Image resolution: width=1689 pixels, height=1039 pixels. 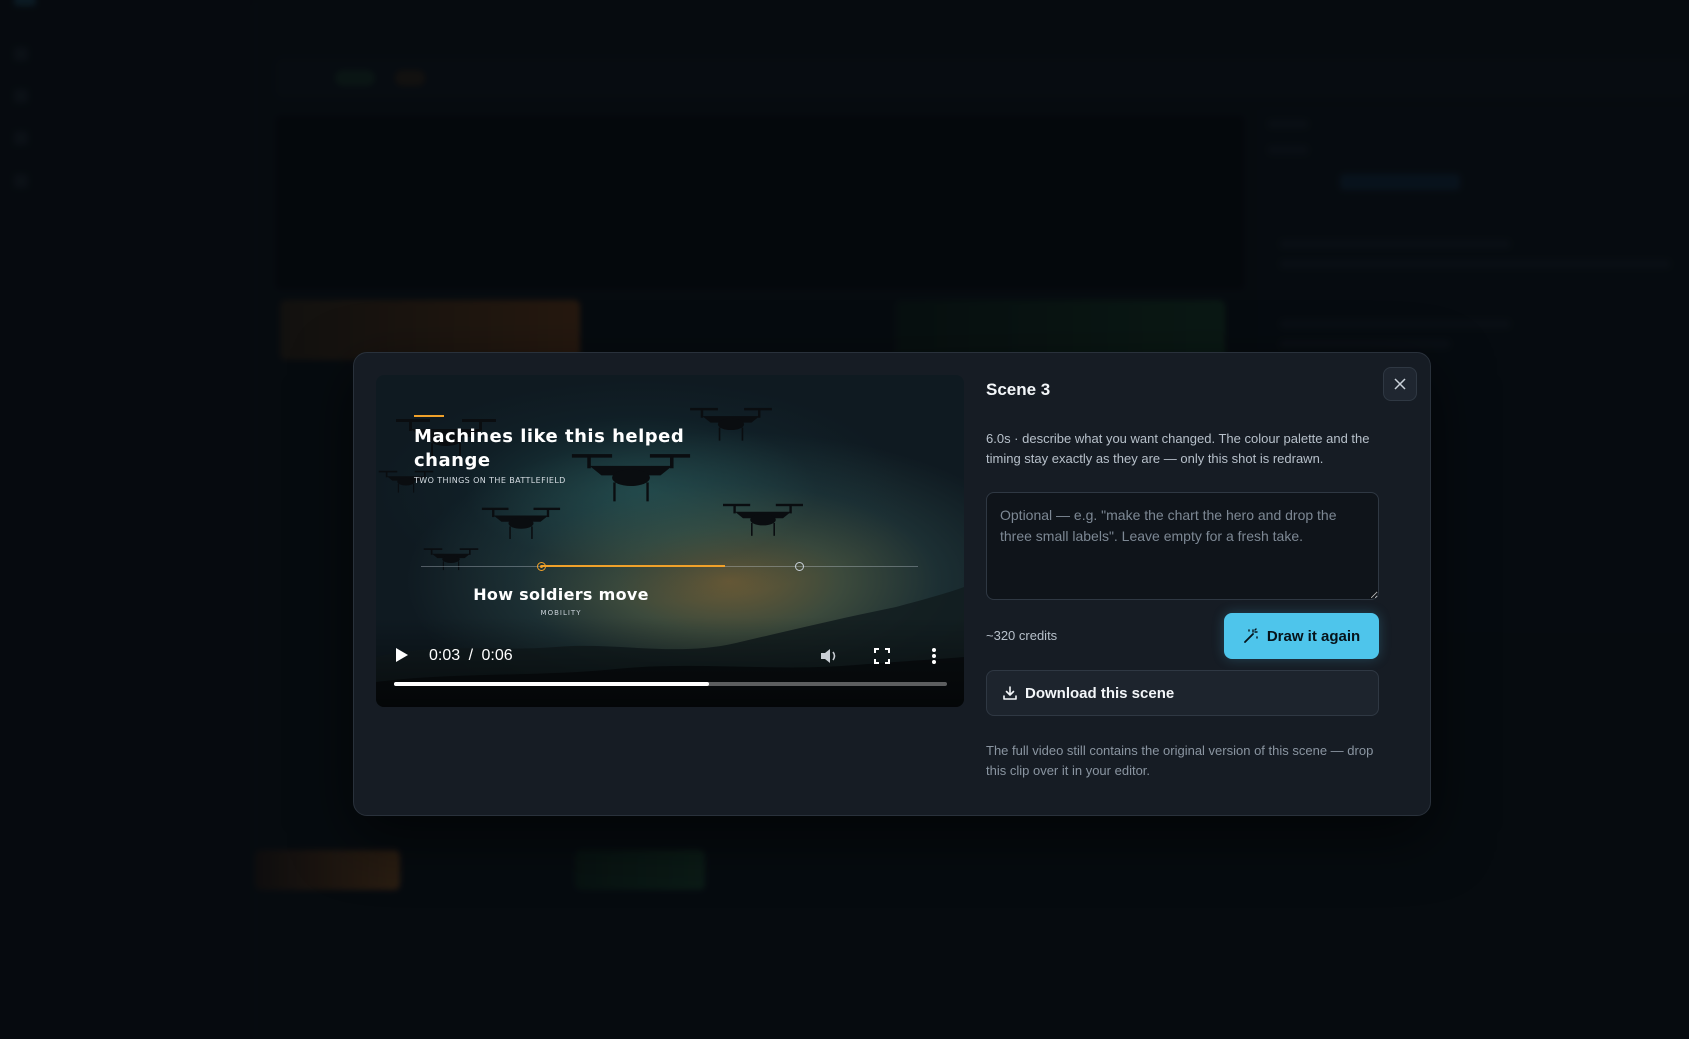 I want to click on playback-progress-bar, so click(x=670, y=684).